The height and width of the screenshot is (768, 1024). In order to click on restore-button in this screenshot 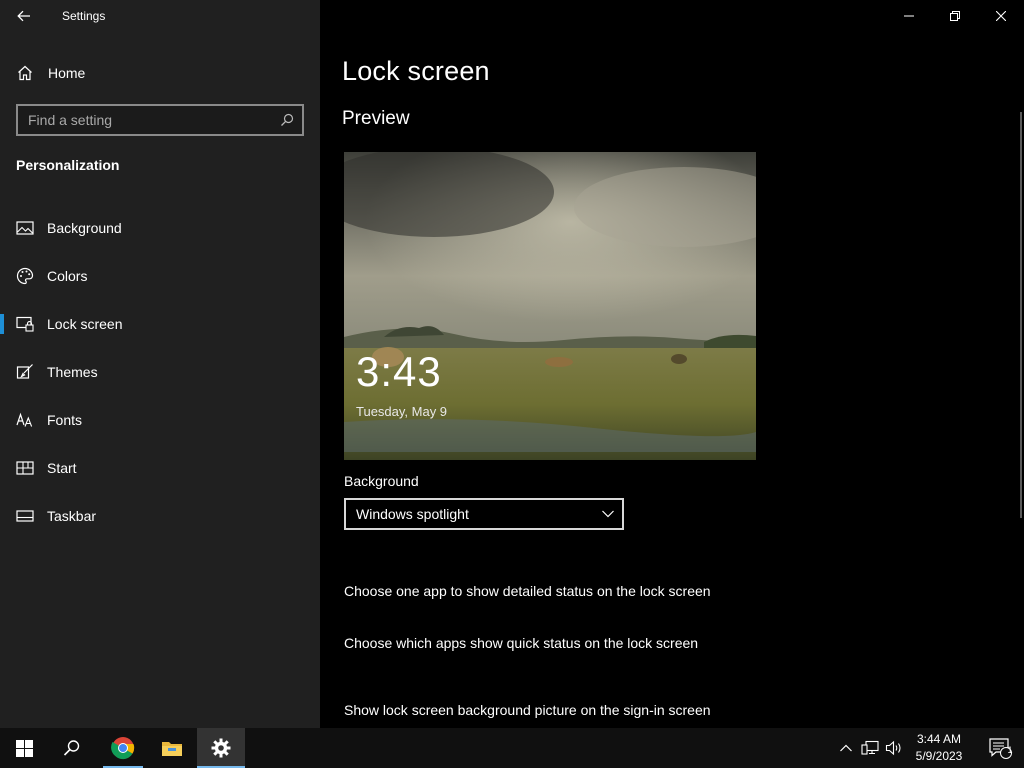, I will do `click(955, 16)`.